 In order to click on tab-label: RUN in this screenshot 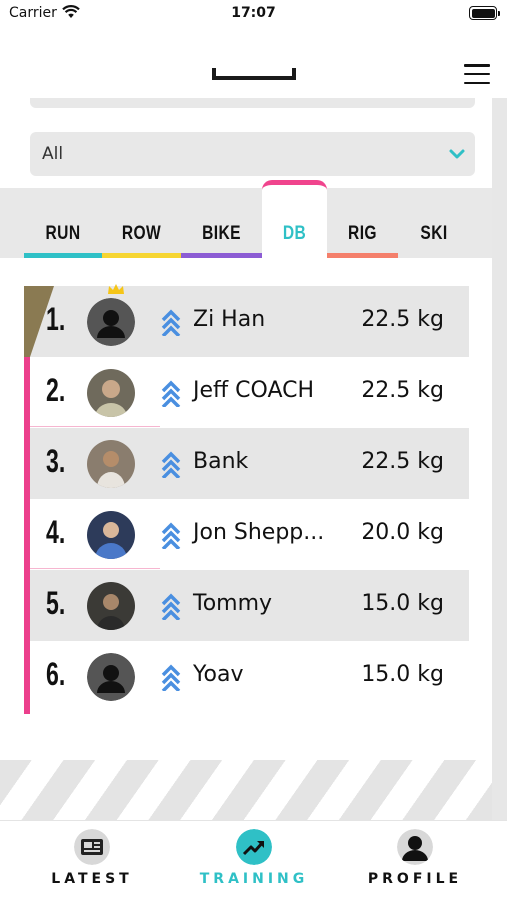, I will do `click(63, 233)`.